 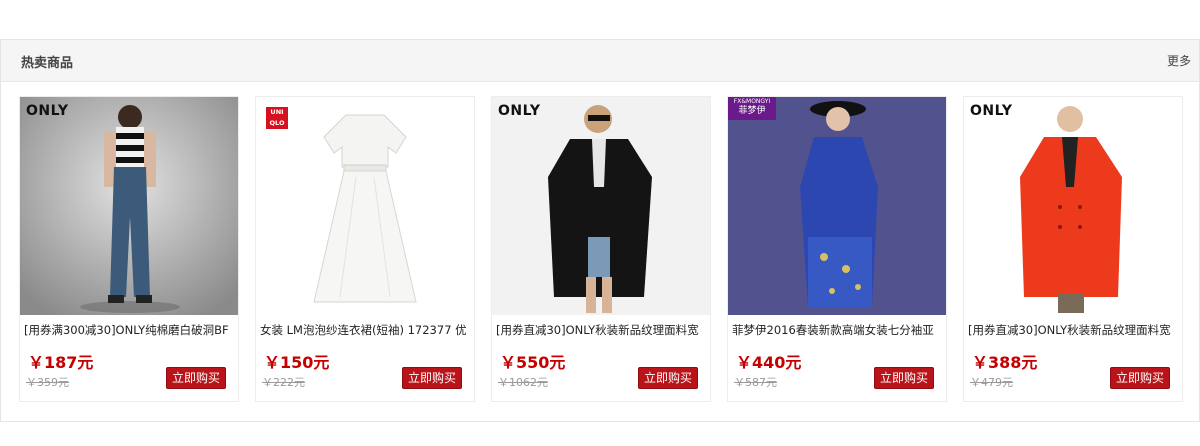 I want to click on product-price: ￥150元, so click(x=297, y=362).